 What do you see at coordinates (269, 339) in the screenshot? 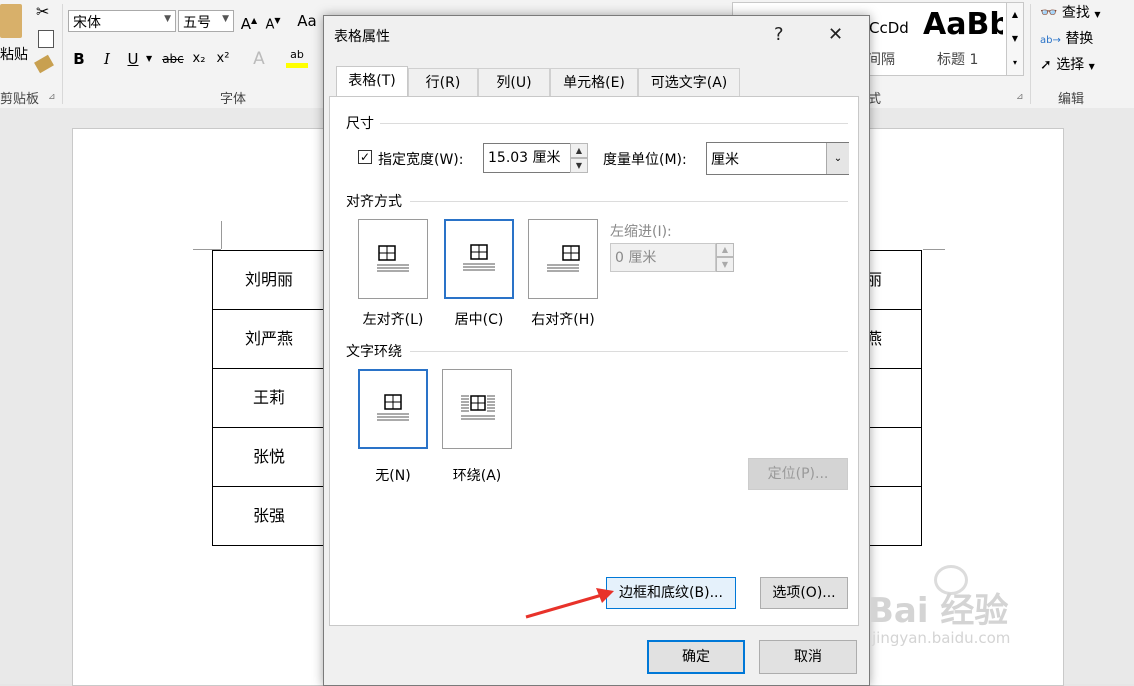
I see `table-cell: 刘严燕` at bounding box center [269, 339].